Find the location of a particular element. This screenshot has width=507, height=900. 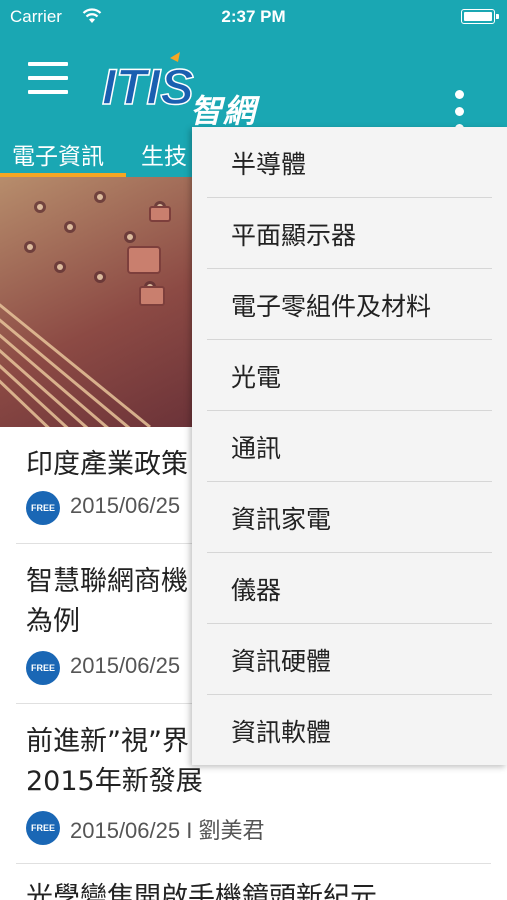

logo-text: 智網 is located at coordinates (223, 111).